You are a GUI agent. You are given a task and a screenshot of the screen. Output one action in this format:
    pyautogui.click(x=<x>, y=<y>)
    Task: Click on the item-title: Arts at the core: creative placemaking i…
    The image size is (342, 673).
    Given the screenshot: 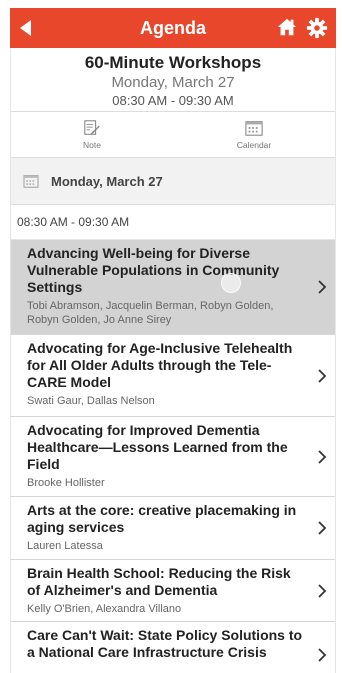 What is the action you would take?
    pyautogui.click(x=162, y=518)
    